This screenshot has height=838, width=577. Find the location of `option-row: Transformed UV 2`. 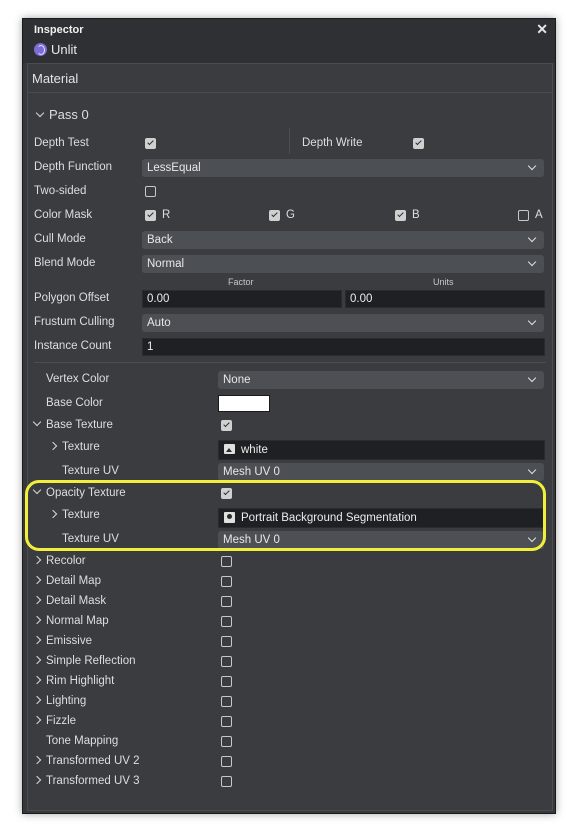

option-row: Transformed UV 2 is located at coordinates (86, 761).